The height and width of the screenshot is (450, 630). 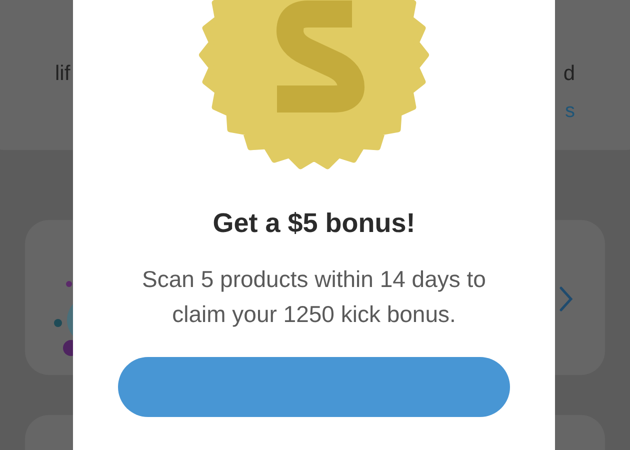 I want to click on chevron-right-icon, so click(x=566, y=299).